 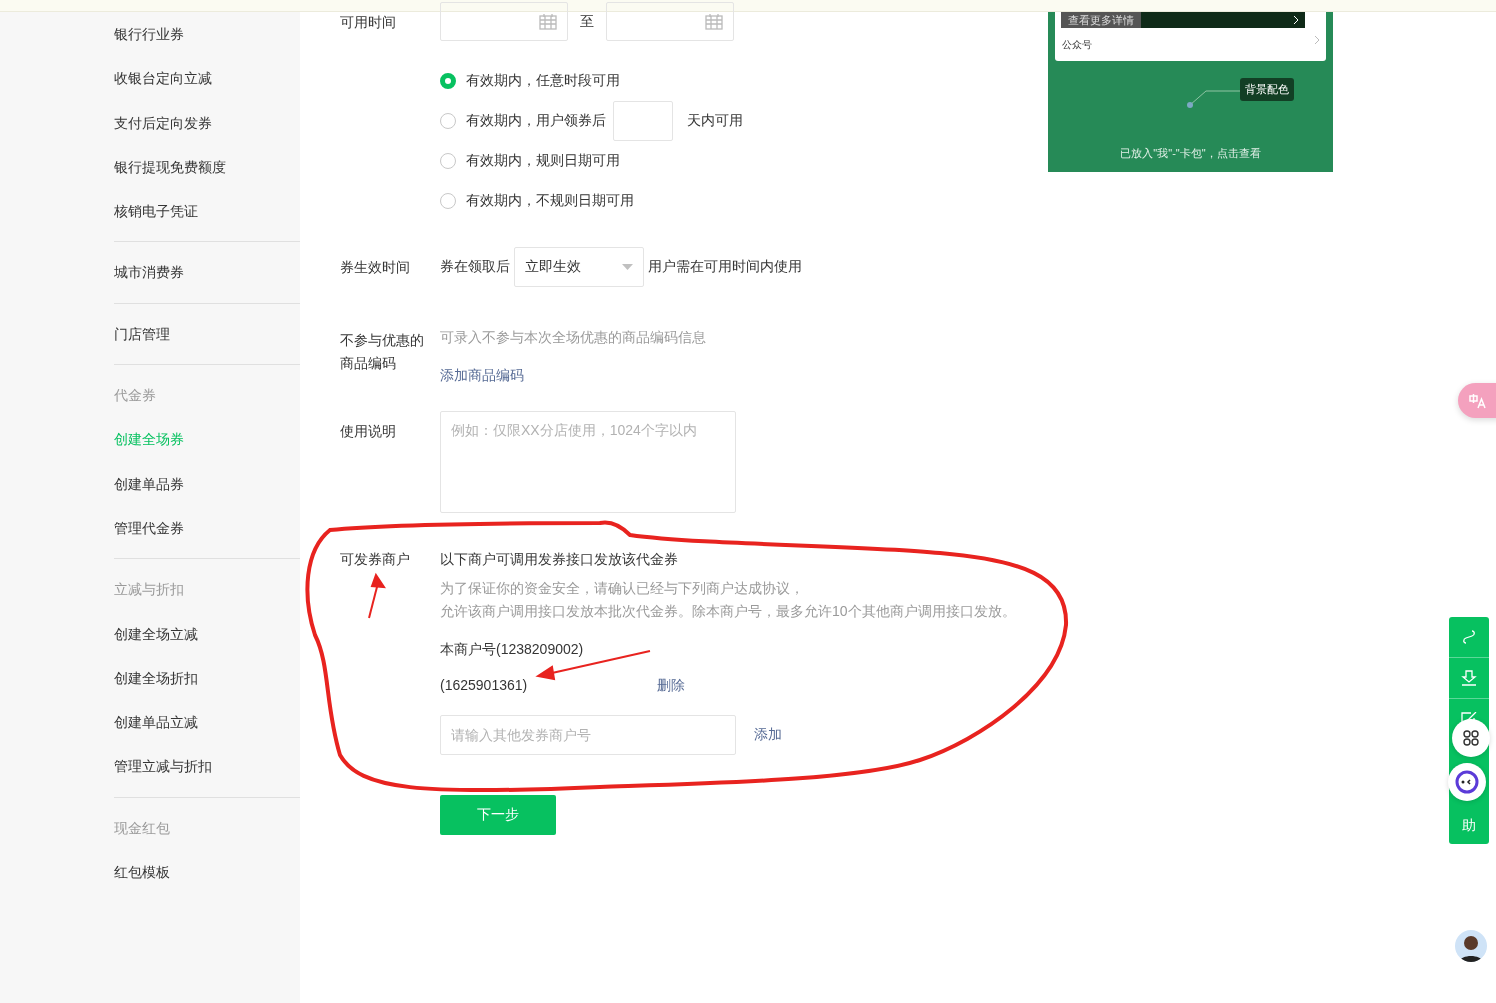 What do you see at coordinates (588, 735) in the screenshot?
I see `merchant-id-field: 请输入其他发券商户号` at bounding box center [588, 735].